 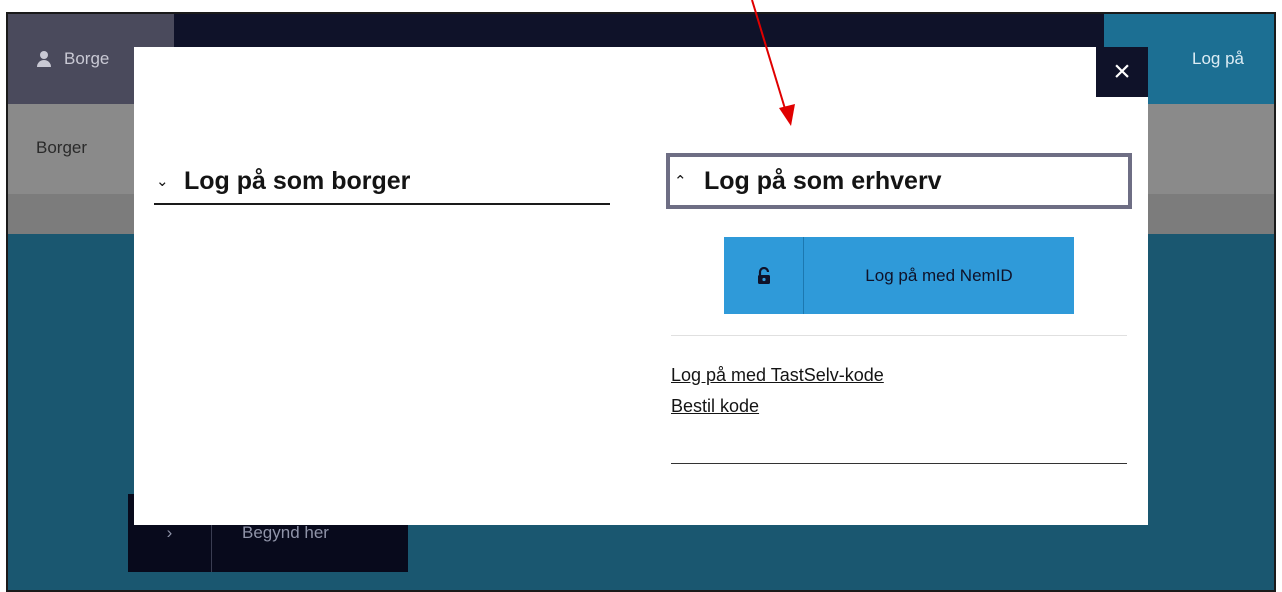 I want to click on close-button: ×, so click(x=1122, y=72).